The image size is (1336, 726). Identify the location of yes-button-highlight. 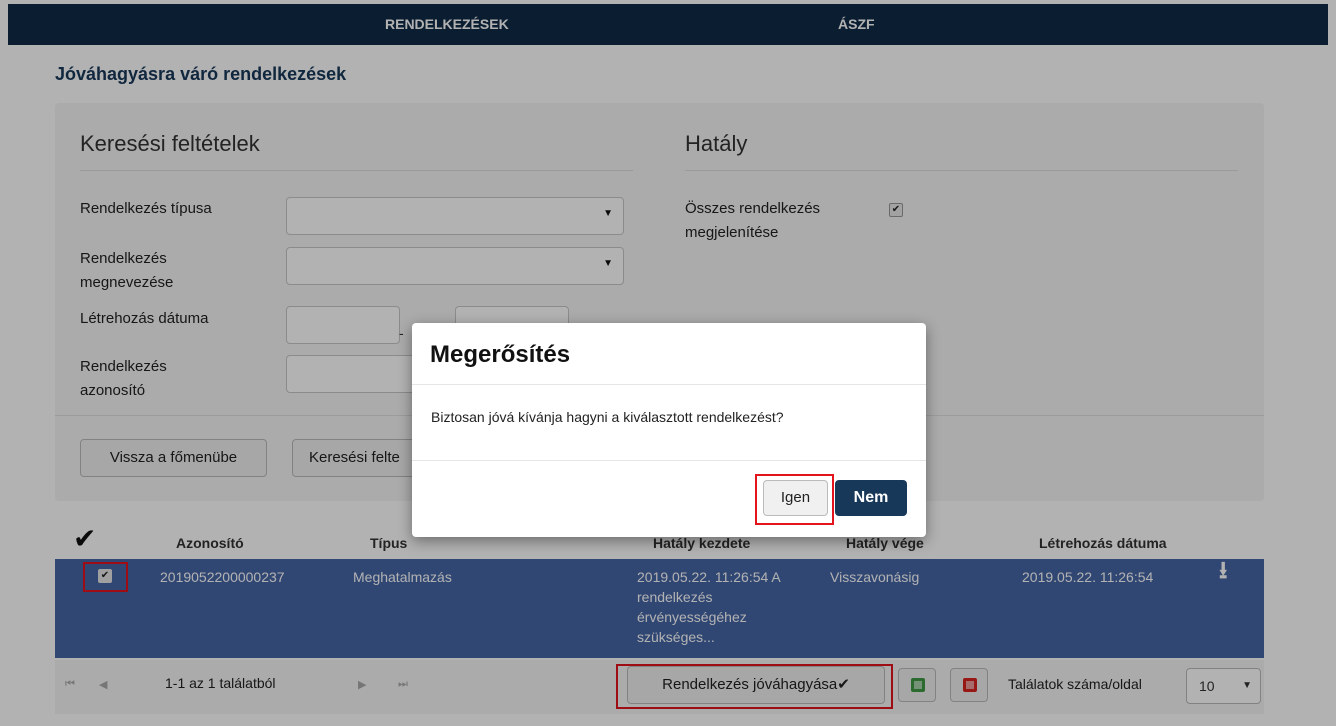
(794, 499).